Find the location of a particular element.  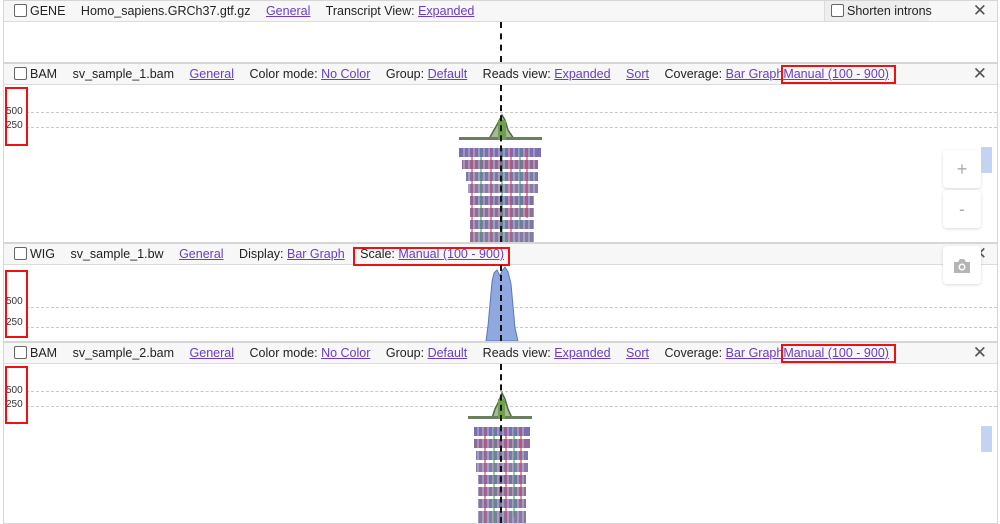

wig-bar-graph is located at coordinates (502, 303).